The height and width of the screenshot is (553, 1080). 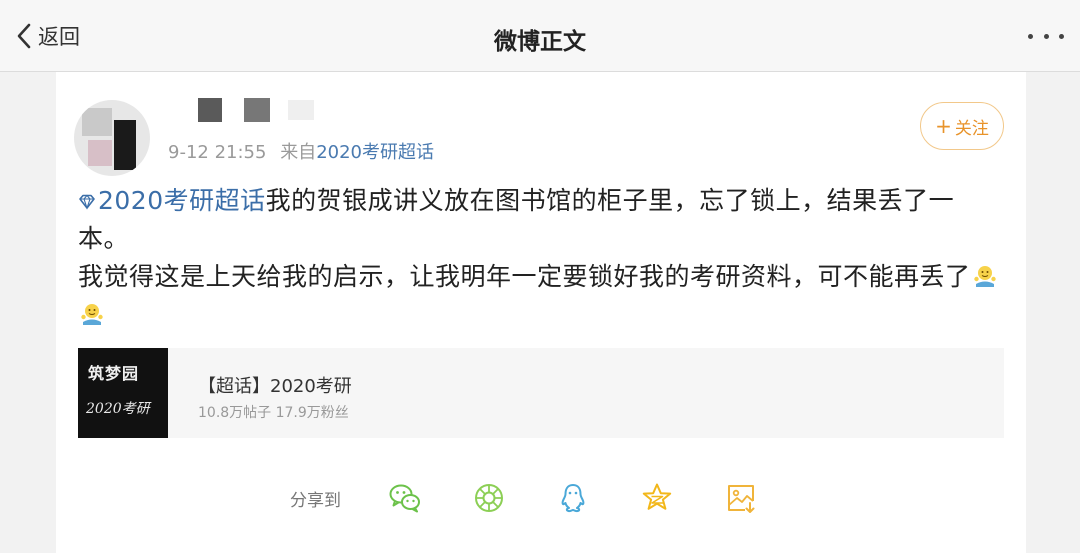 I want to click on qzone-icon, so click(x=657, y=496).